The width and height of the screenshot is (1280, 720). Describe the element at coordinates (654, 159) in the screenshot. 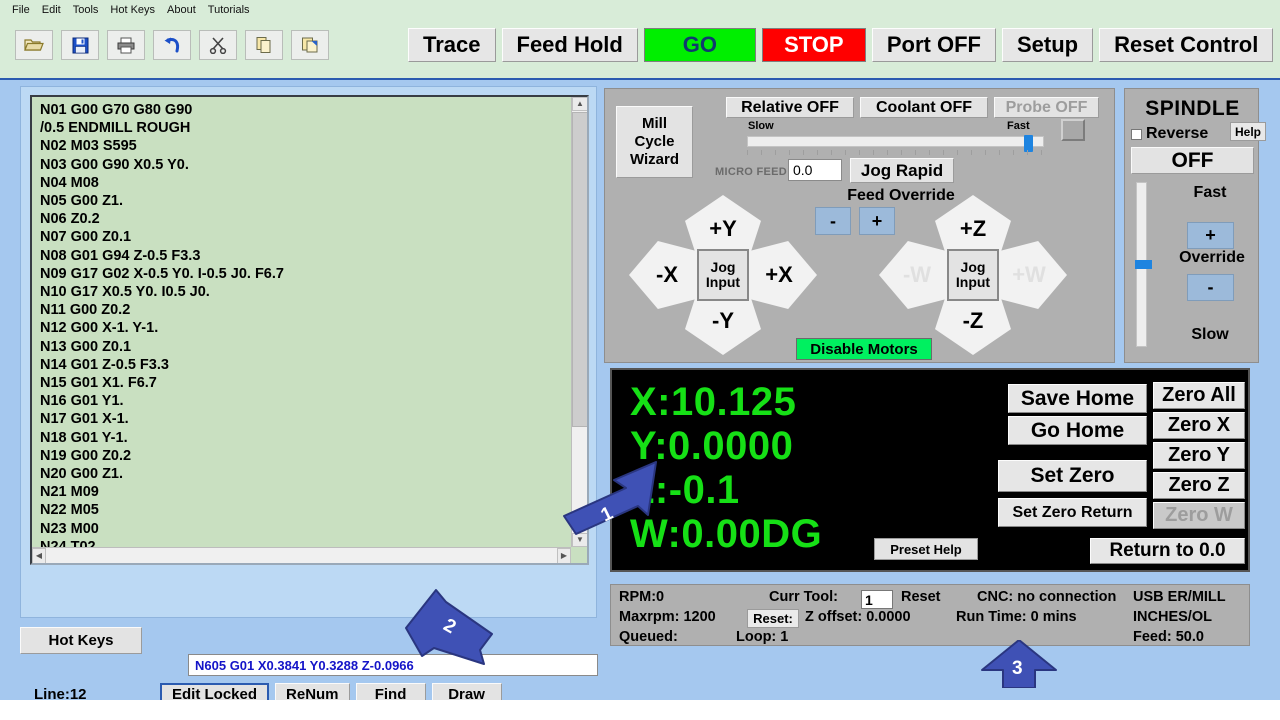

I see `wizard-line-3: Wizard` at that location.